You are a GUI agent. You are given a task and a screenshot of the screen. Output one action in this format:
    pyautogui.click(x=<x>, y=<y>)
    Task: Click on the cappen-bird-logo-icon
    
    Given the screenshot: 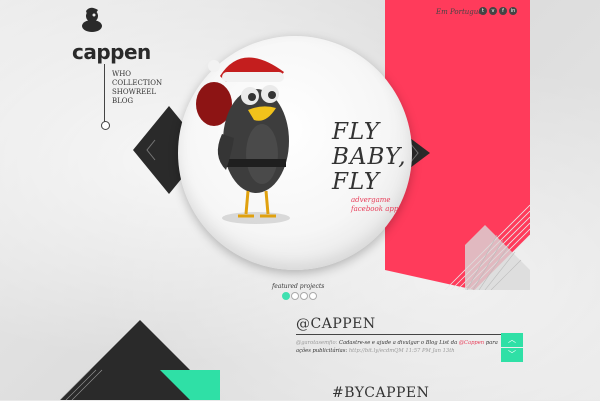 What is the action you would take?
    pyautogui.click(x=92, y=20)
    